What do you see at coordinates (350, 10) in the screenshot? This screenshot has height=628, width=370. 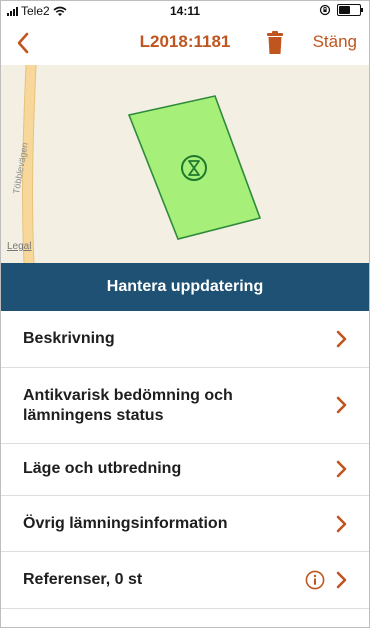 I see `battery-icon` at bounding box center [350, 10].